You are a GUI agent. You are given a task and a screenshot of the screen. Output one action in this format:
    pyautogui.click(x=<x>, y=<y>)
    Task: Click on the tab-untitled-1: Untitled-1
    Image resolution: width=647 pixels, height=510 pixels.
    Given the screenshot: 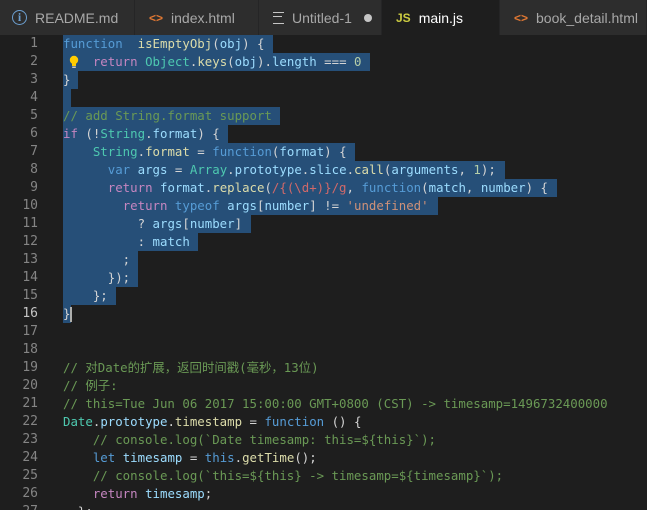 What is the action you would take?
    pyautogui.click(x=320, y=17)
    